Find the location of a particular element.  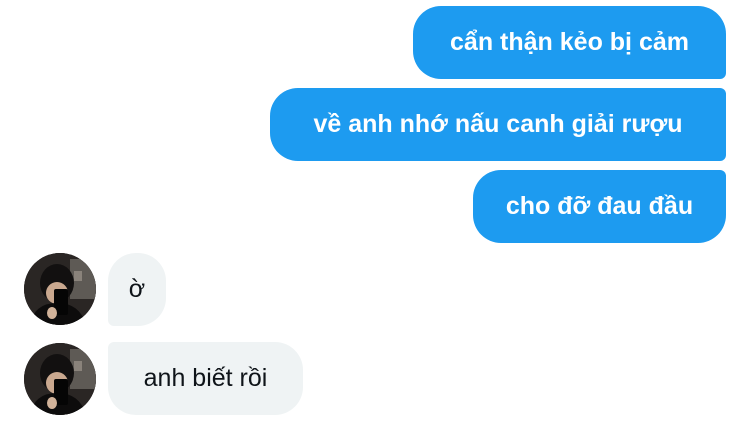

received-message-bubble: anh biết rồi is located at coordinates (205, 378).